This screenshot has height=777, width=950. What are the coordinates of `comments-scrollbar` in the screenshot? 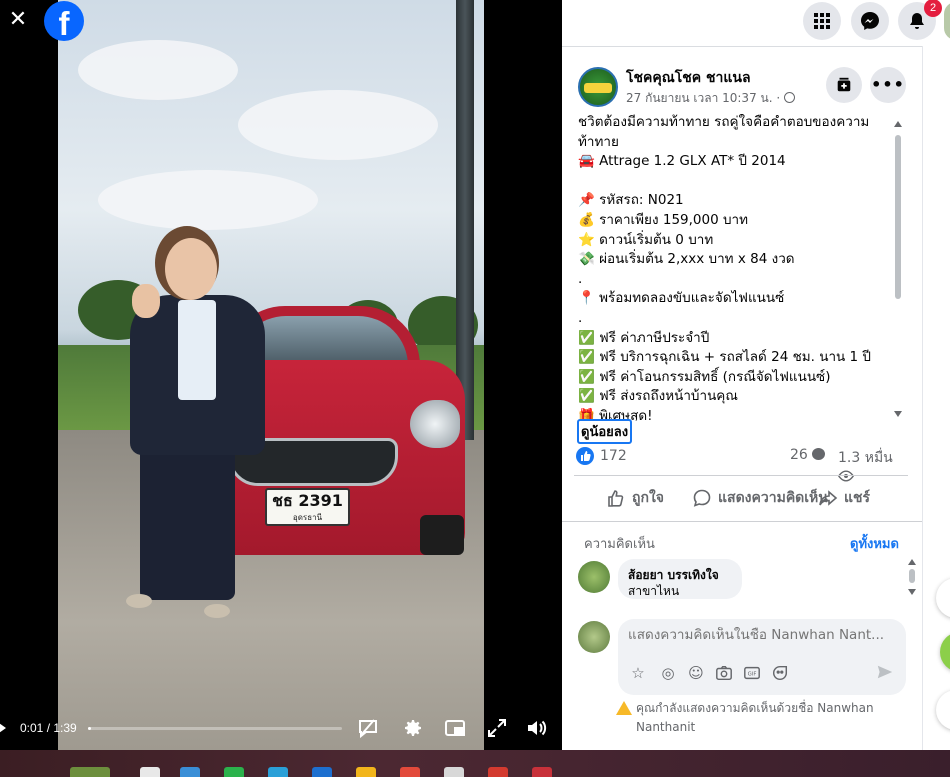 It's located at (912, 577).